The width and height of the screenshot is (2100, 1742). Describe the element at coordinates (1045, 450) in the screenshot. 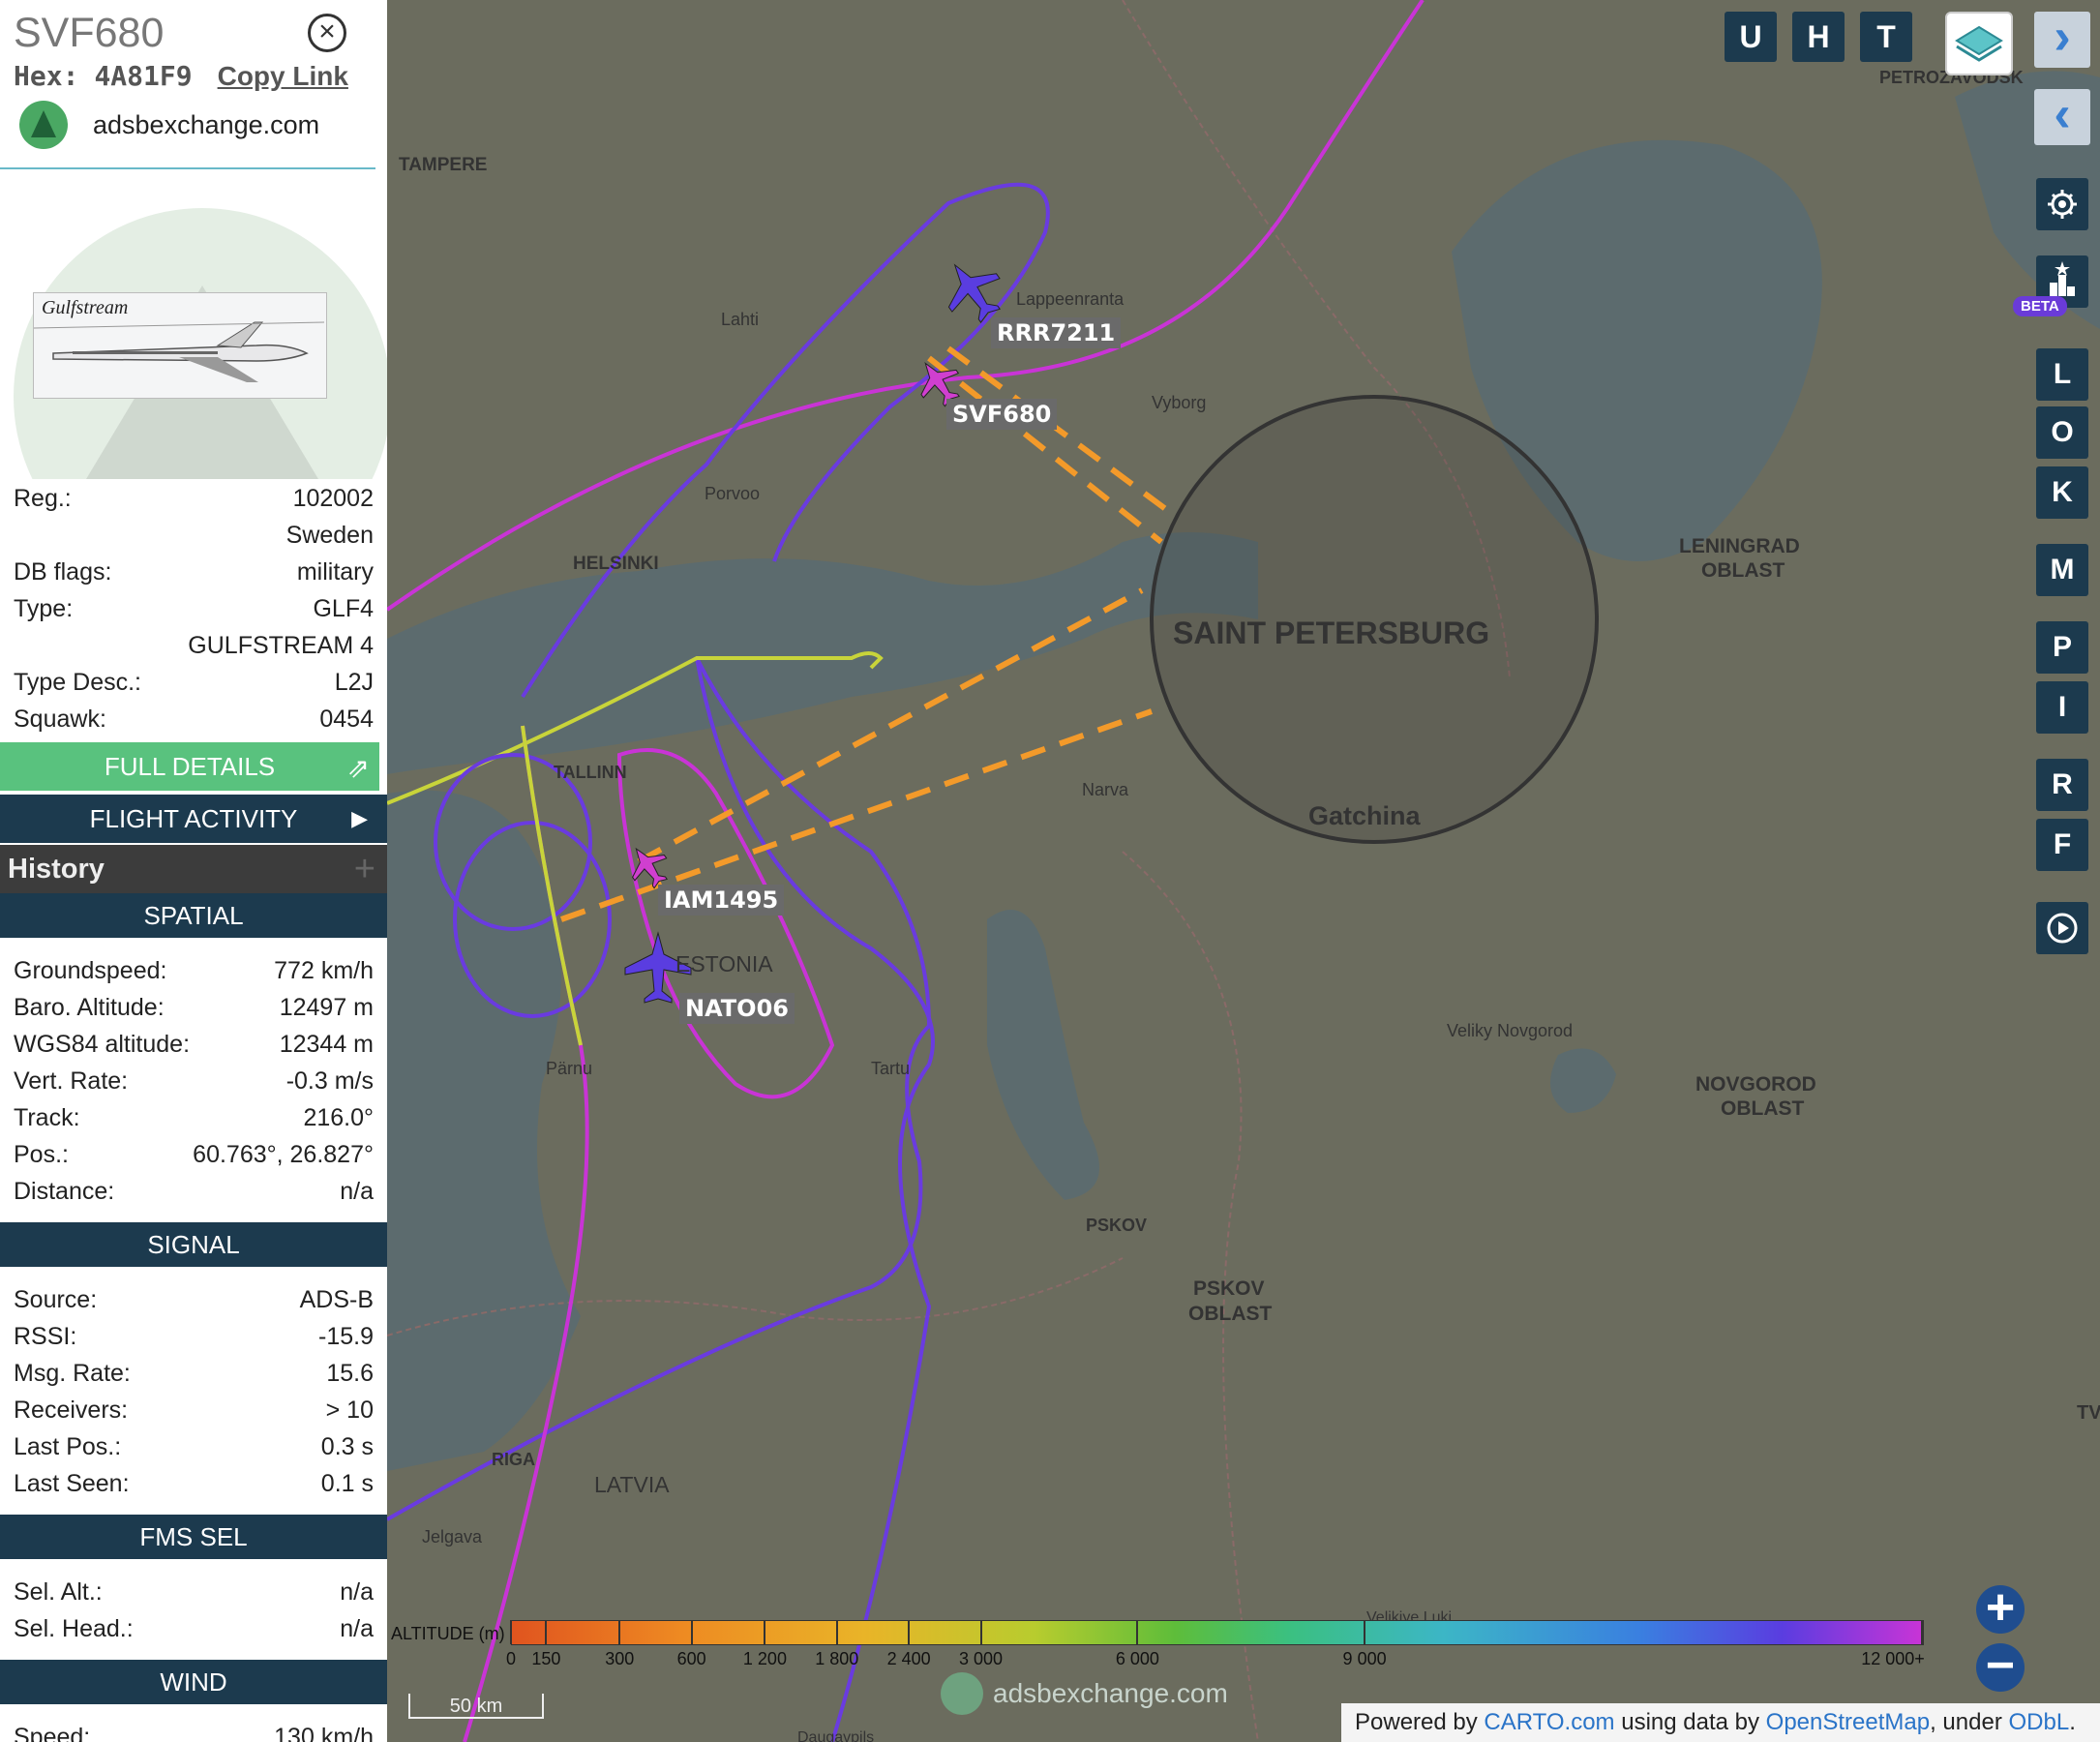

I see `dashed-line` at that location.